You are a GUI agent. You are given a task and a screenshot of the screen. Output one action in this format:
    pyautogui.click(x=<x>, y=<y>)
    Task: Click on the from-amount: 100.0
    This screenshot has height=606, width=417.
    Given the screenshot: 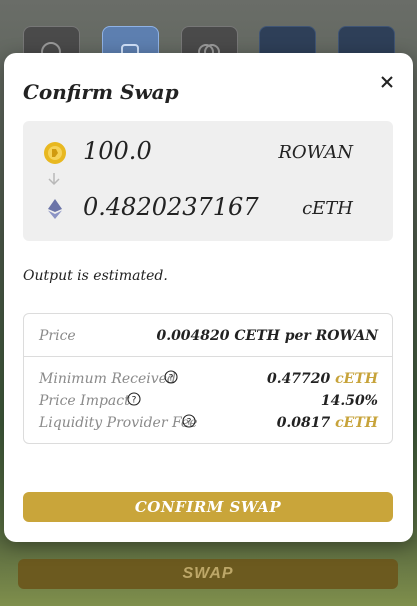 What is the action you would take?
    pyautogui.click(x=117, y=151)
    